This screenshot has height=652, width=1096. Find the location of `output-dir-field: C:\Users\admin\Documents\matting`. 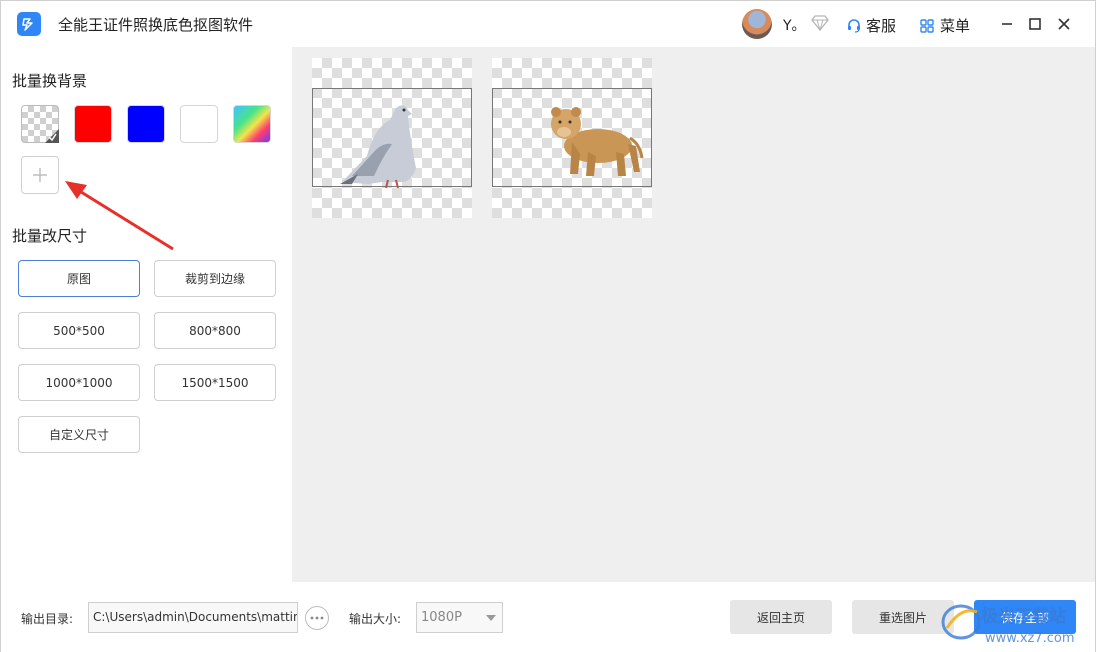

output-dir-field: C:\Users\admin\Documents\matting is located at coordinates (193, 617).